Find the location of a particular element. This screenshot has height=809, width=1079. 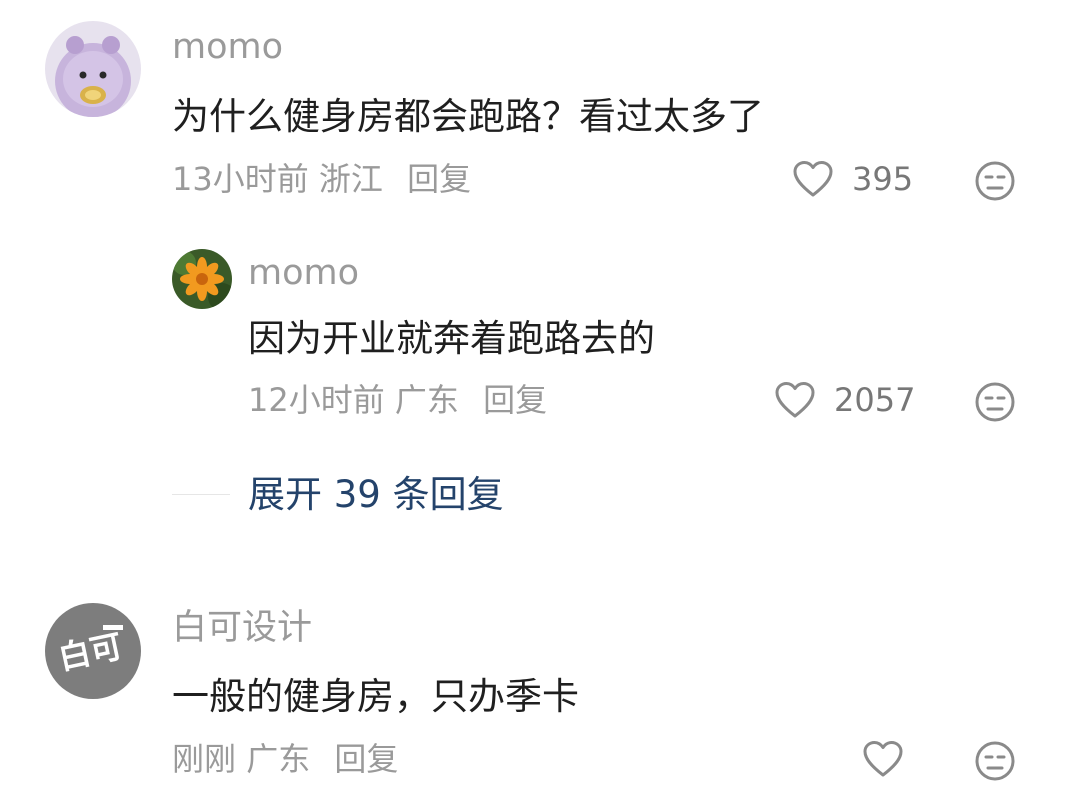

like-count: 2057 is located at coordinates (875, 400).